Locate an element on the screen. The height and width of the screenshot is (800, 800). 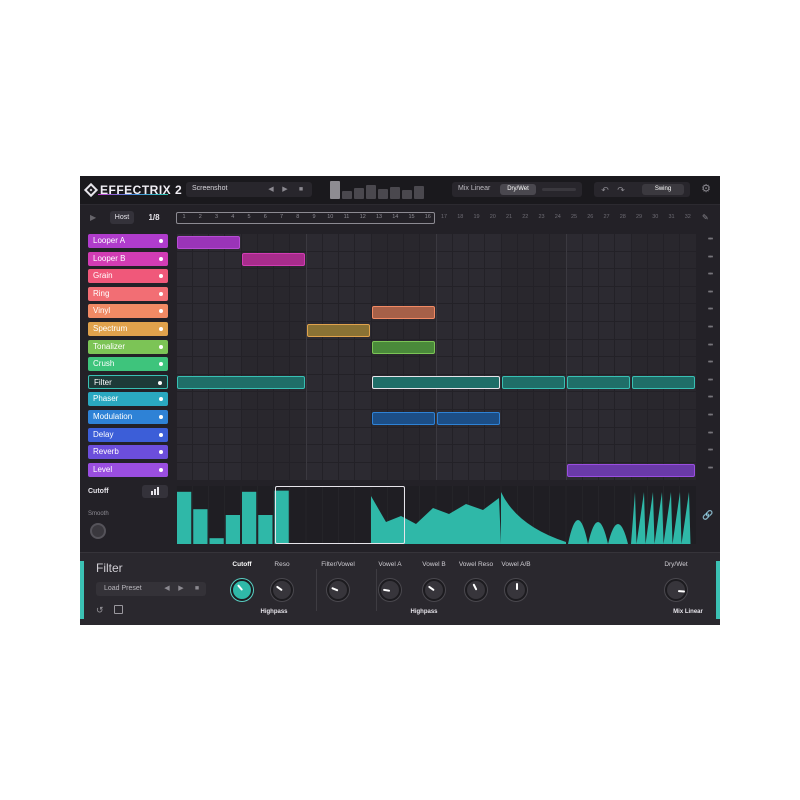
preset-selector: Screenshot ◀ ▶ ■ is located at coordinates (249, 189).